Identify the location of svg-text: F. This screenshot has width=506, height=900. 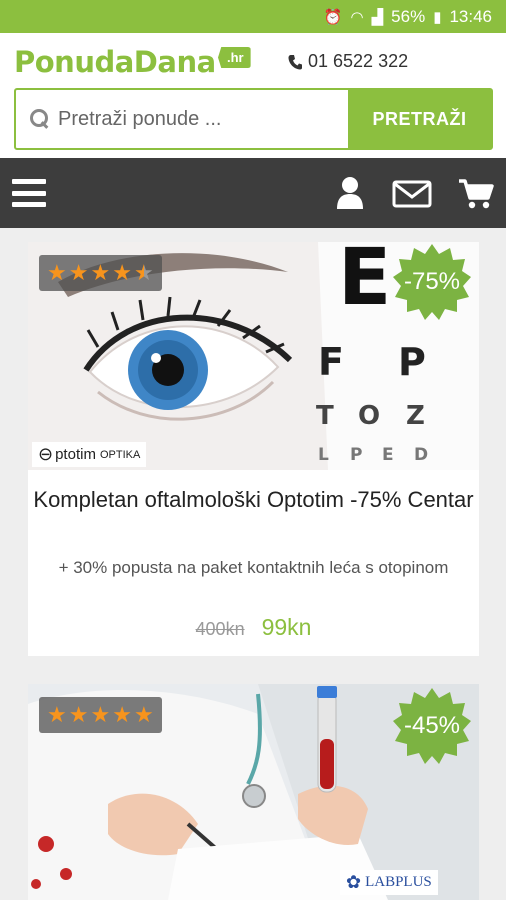
(331, 362).